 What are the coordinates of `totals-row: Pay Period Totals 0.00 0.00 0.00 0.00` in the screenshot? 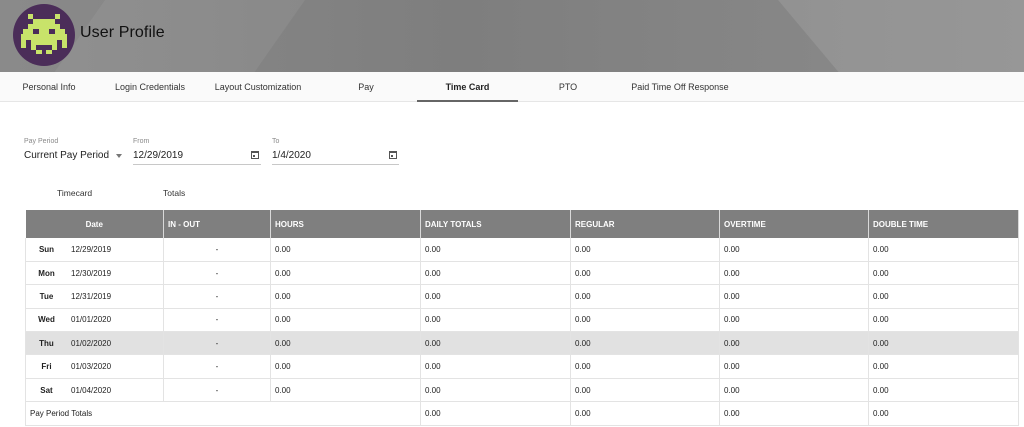 It's located at (522, 413).